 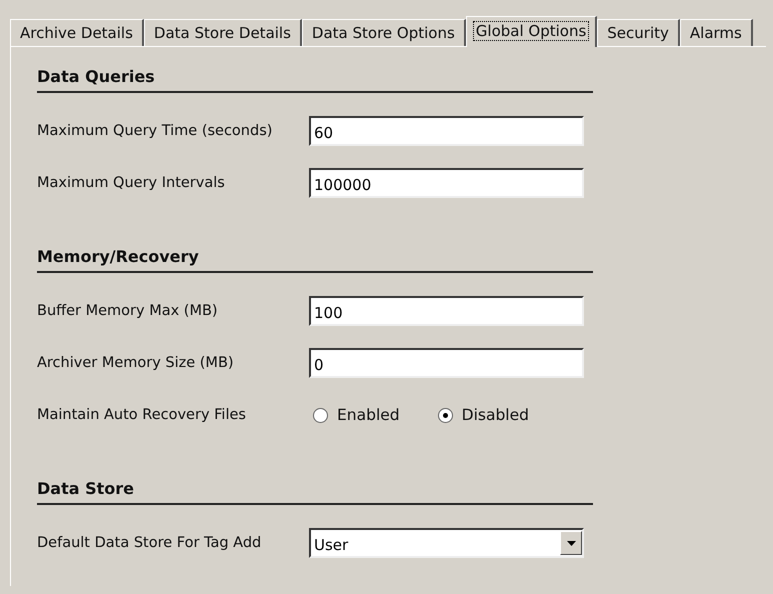 What do you see at coordinates (446, 311) in the screenshot?
I see `input-field: 100` at bounding box center [446, 311].